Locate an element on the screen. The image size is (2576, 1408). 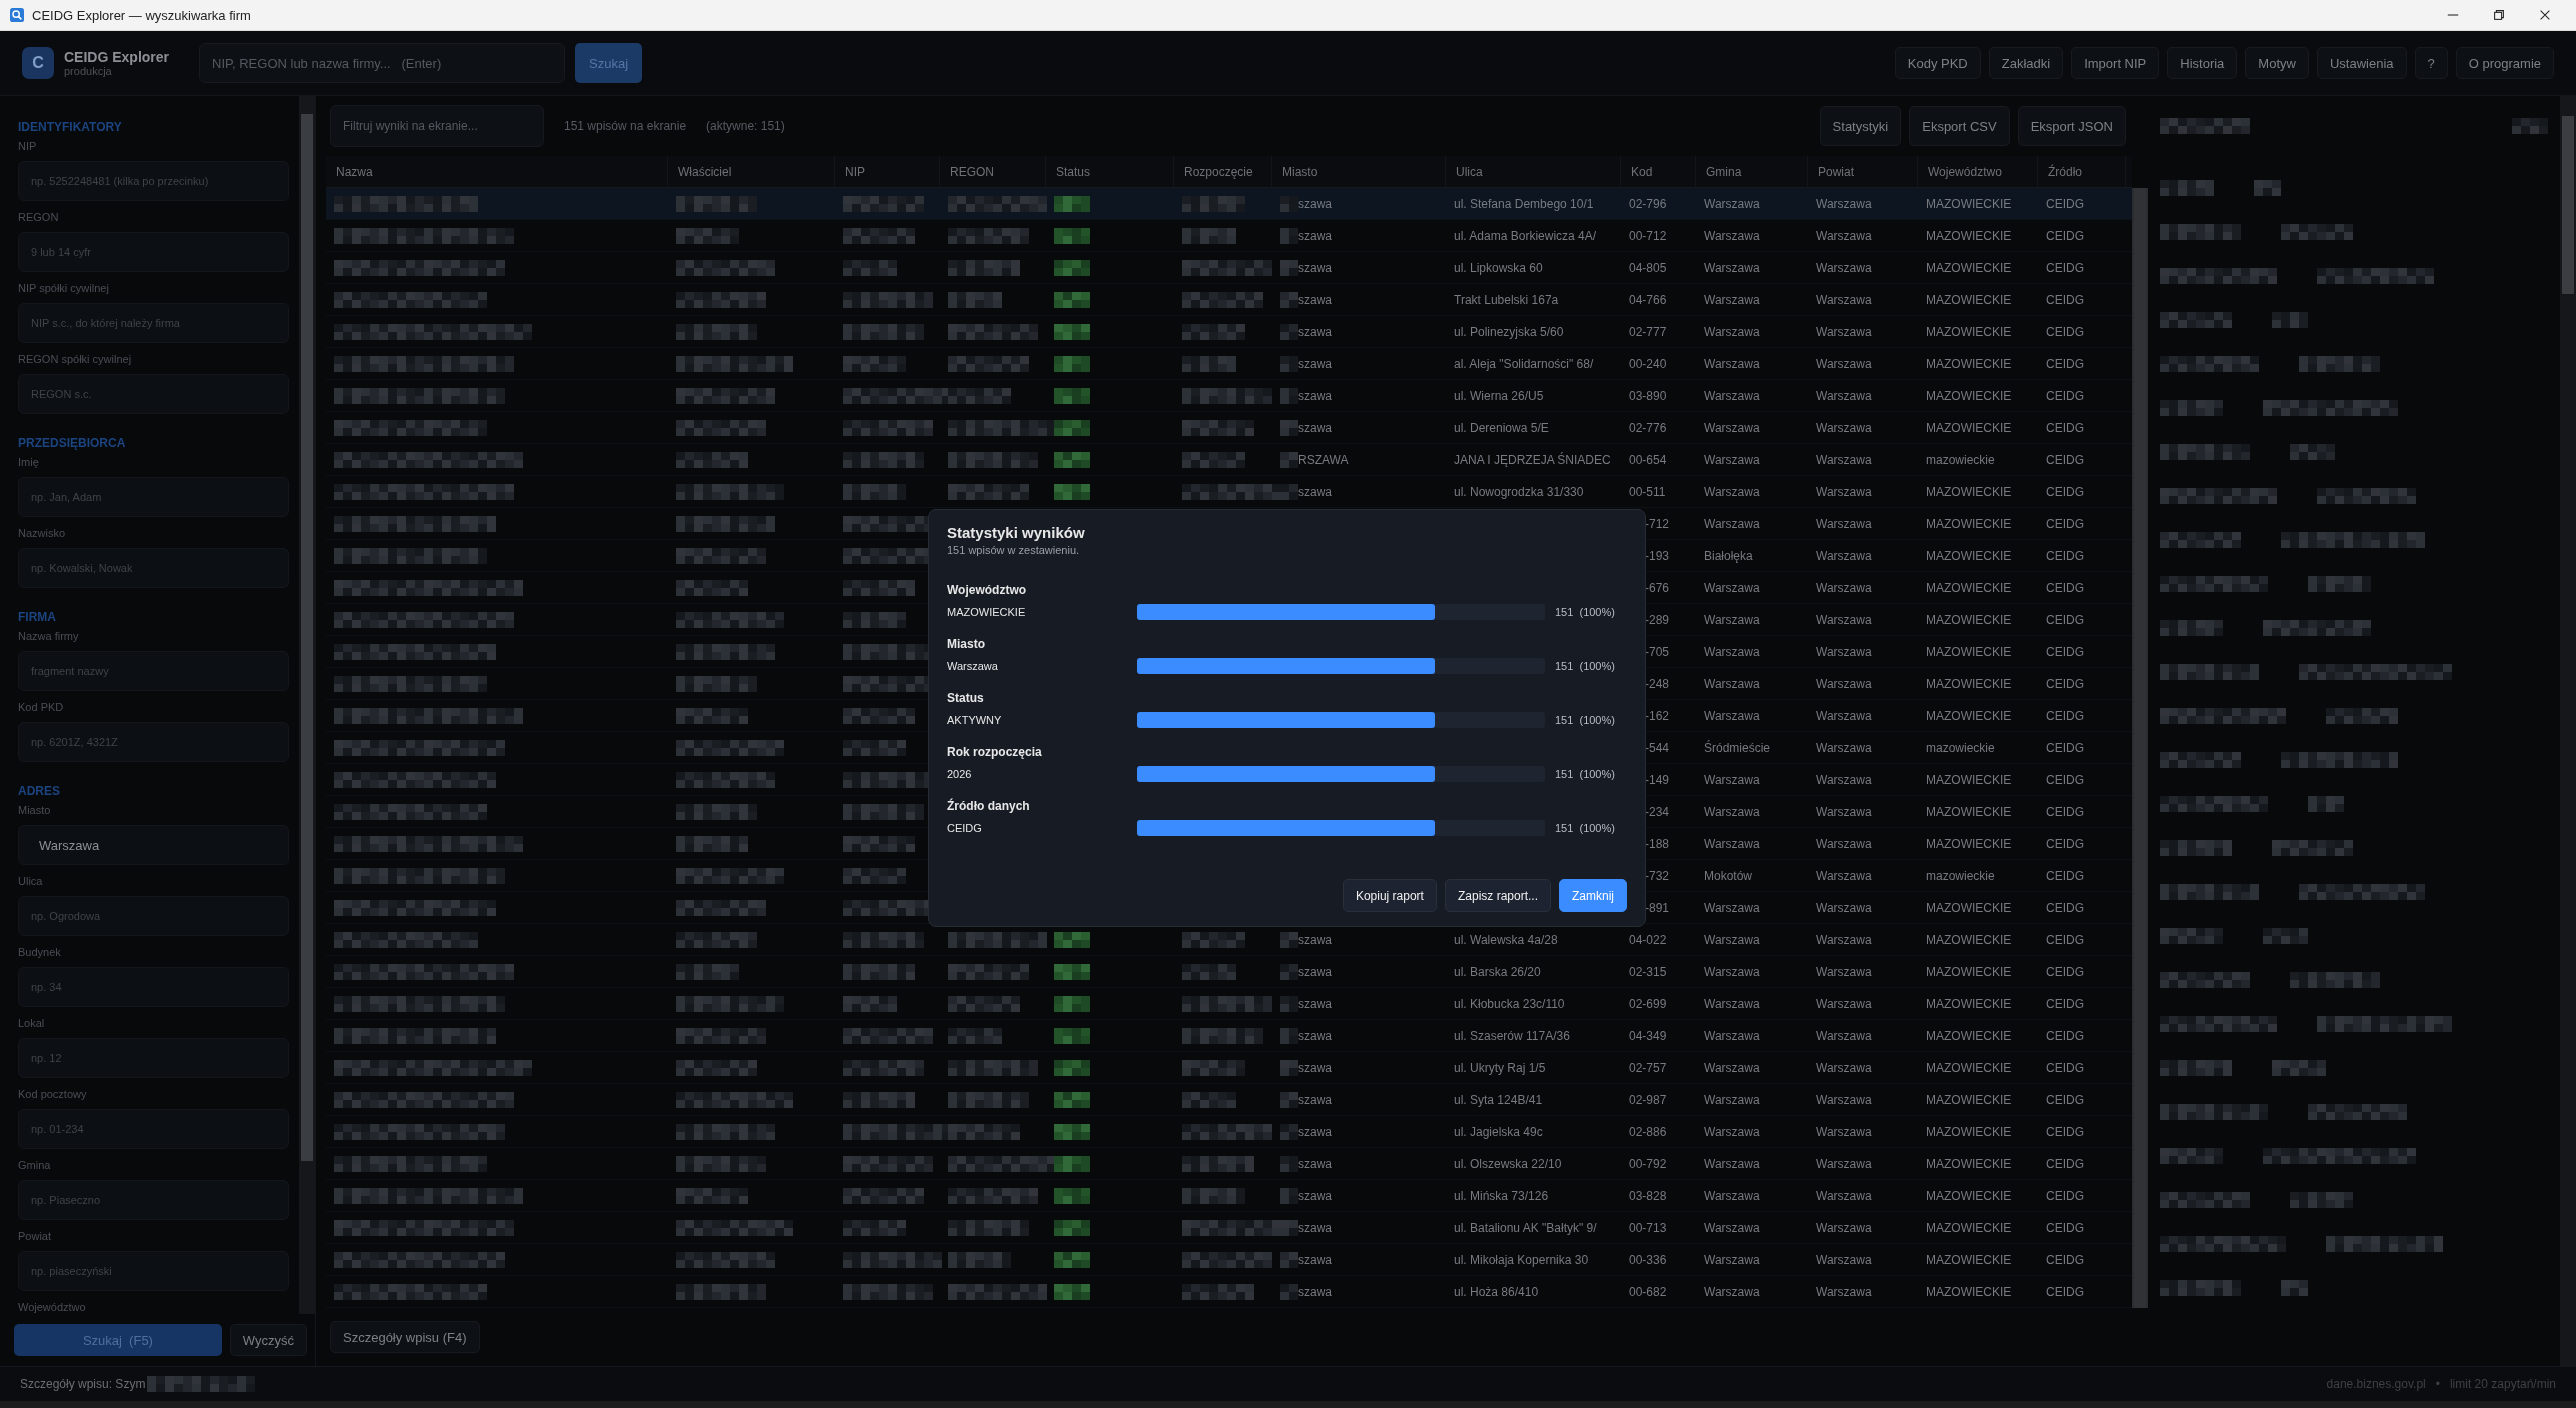
table-row: szawa ul. Olszewska 22/10 00-792 Warszawa Warszawa MAZOWIECKIE CEIDG is located at coordinates (1229, 1164).